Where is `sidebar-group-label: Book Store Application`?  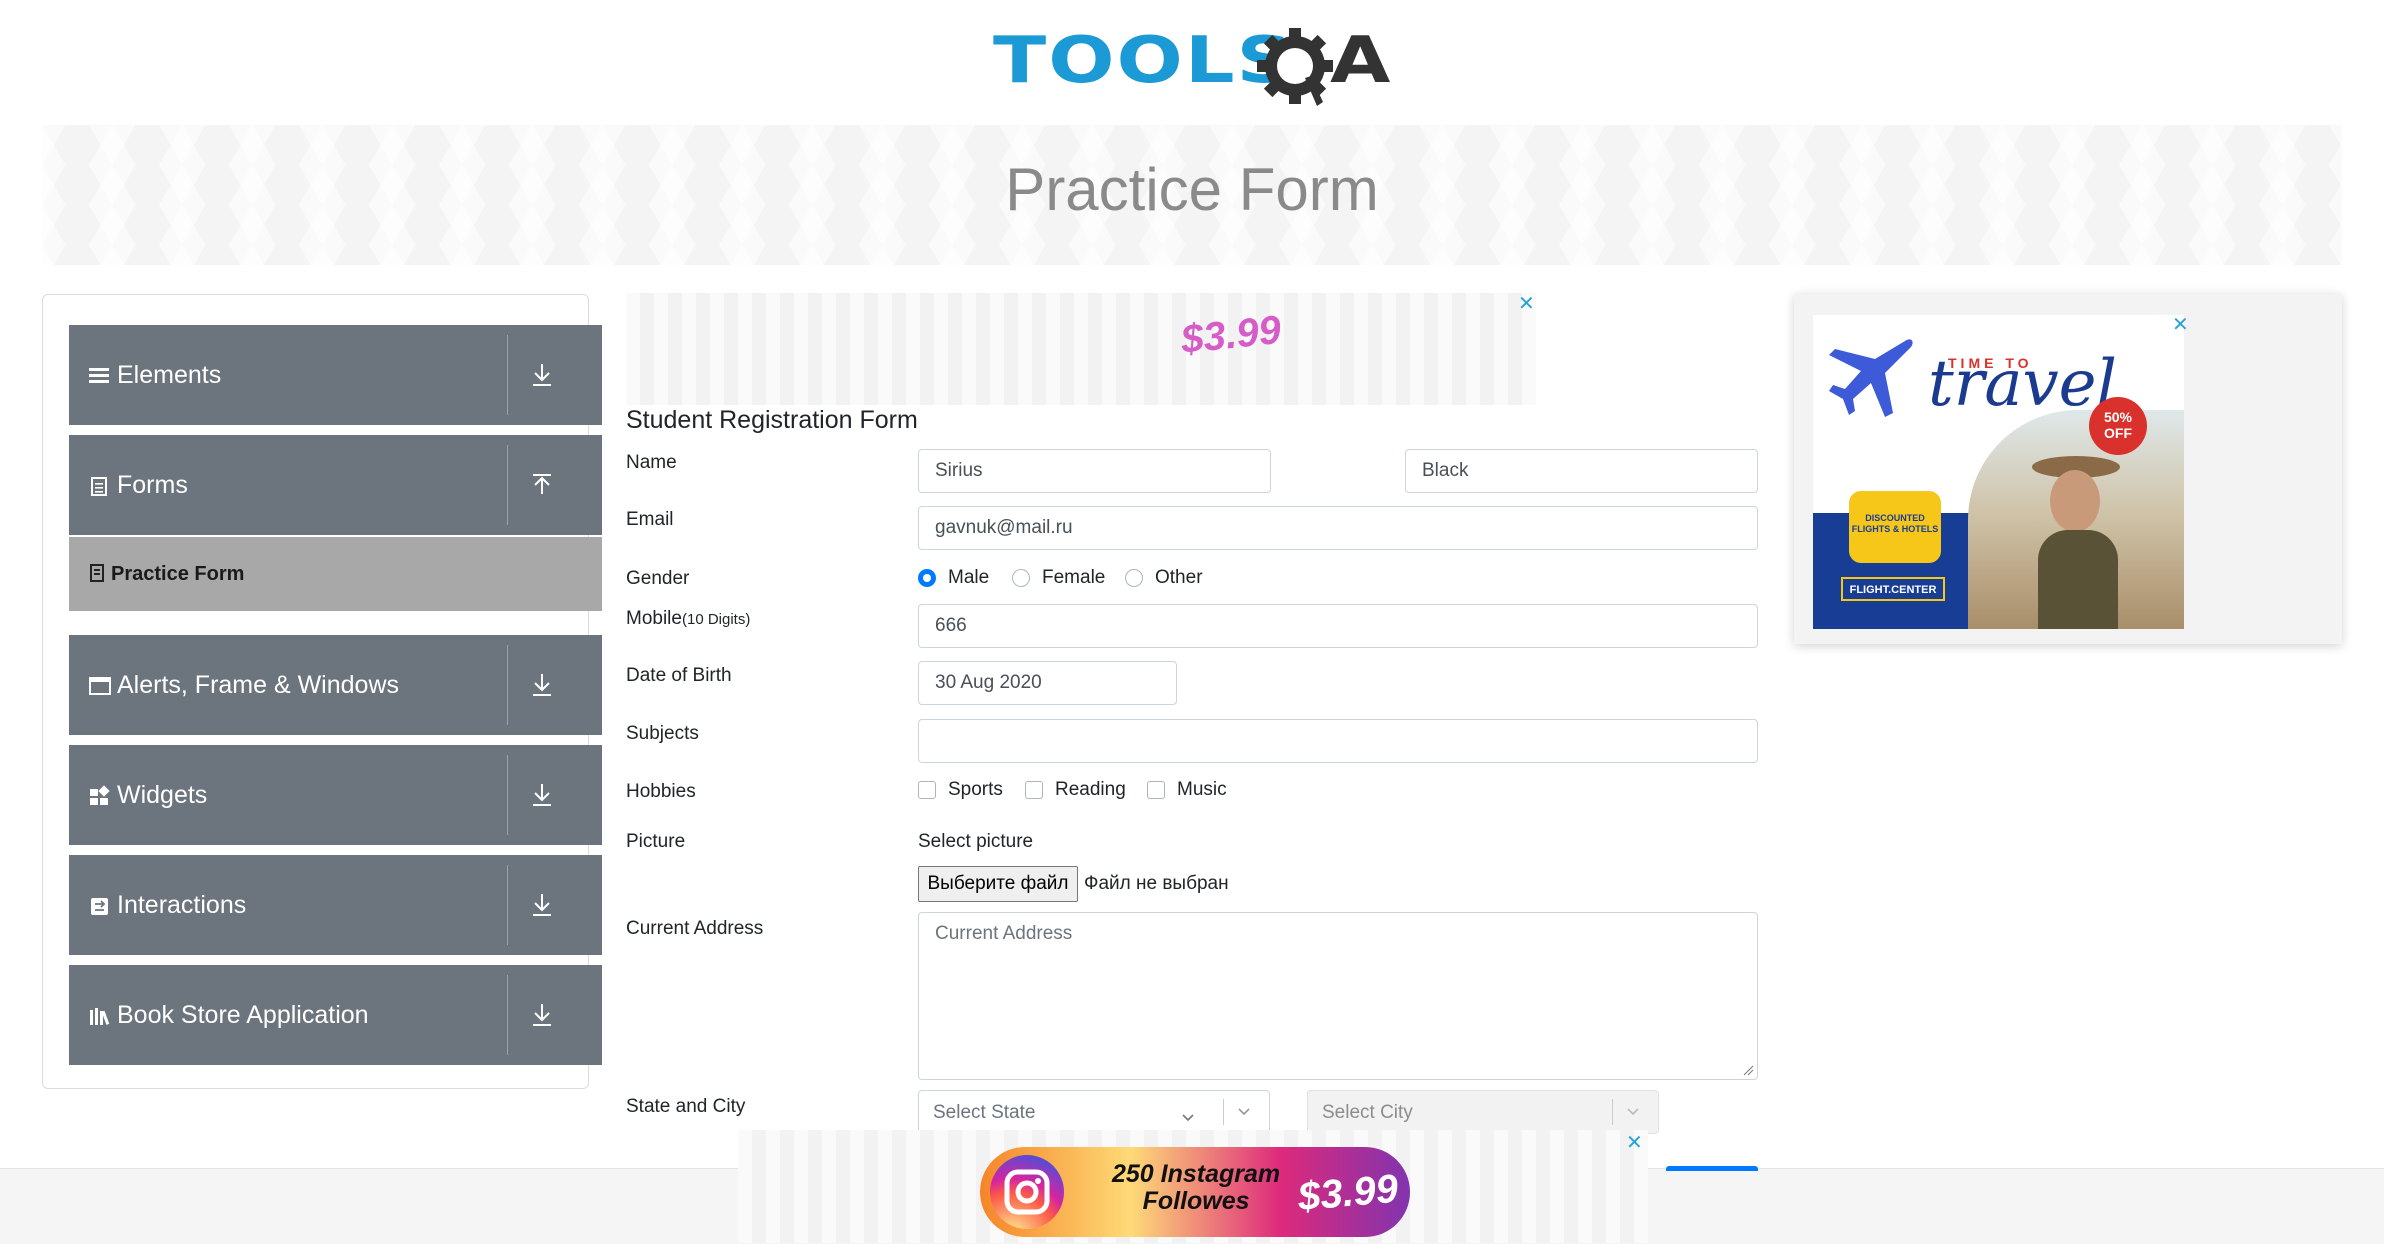
sidebar-group-label: Book Store Application is located at coordinates (243, 1015).